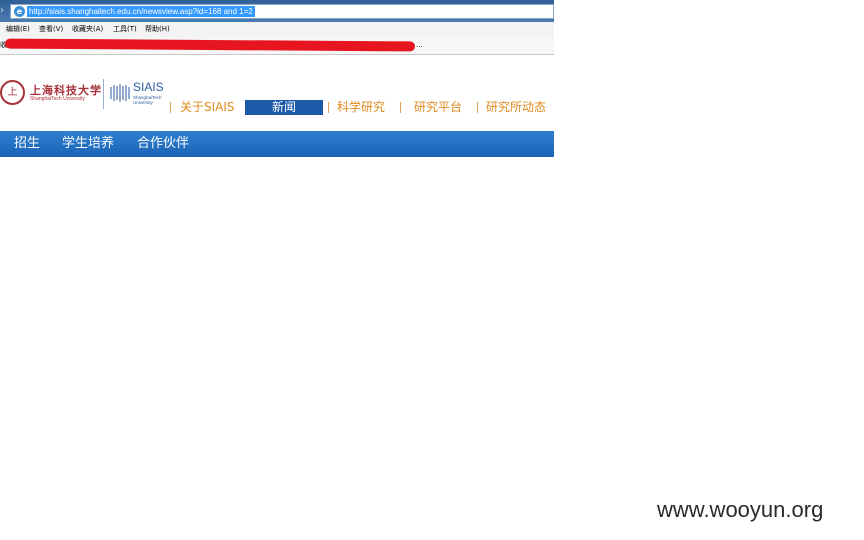 The image size is (864, 540). Describe the element at coordinates (19, 11) in the screenshot. I see `ie-favicon-icon: e` at that location.